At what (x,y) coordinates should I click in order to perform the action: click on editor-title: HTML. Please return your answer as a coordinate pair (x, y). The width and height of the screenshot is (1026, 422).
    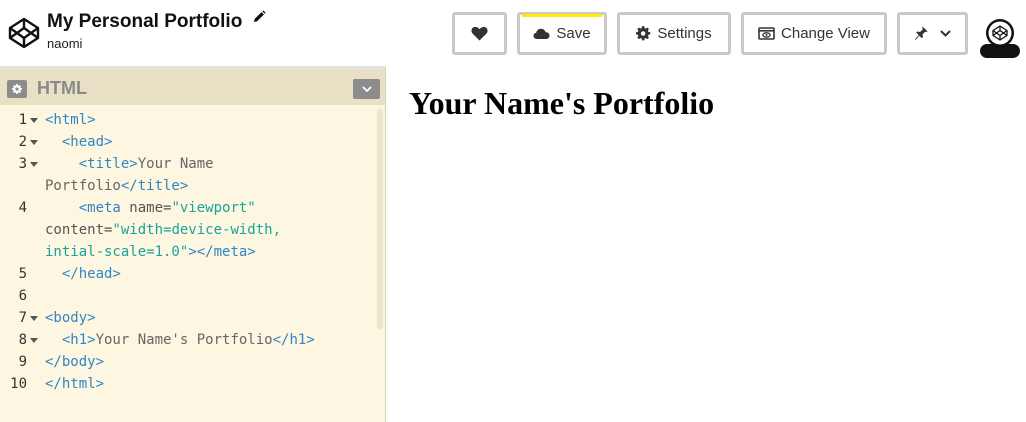
    Looking at the image, I should click on (62, 88).